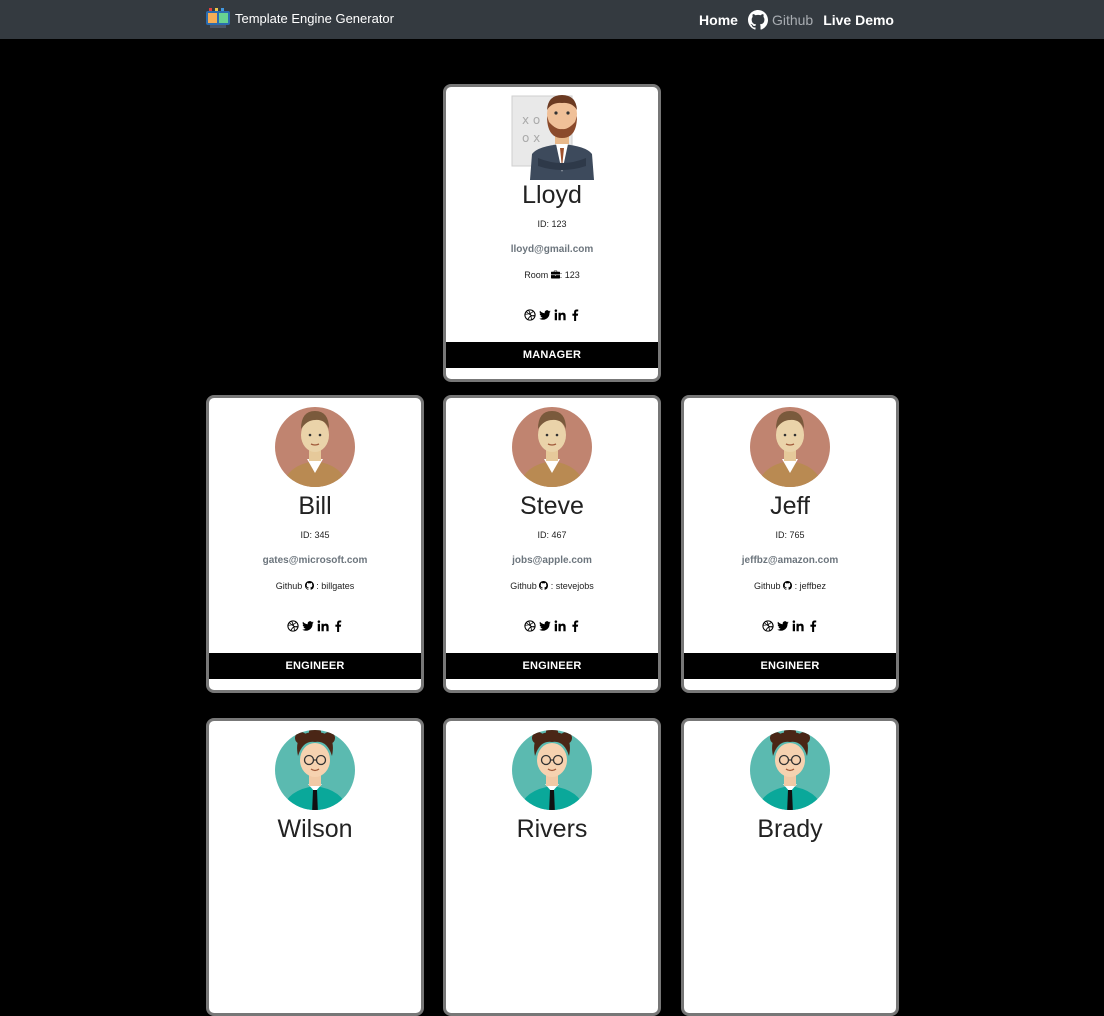 This screenshot has width=1104, height=1016. What do you see at coordinates (315, 829) in the screenshot?
I see `employee-name: Wilson` at bounding box center [315, 829].